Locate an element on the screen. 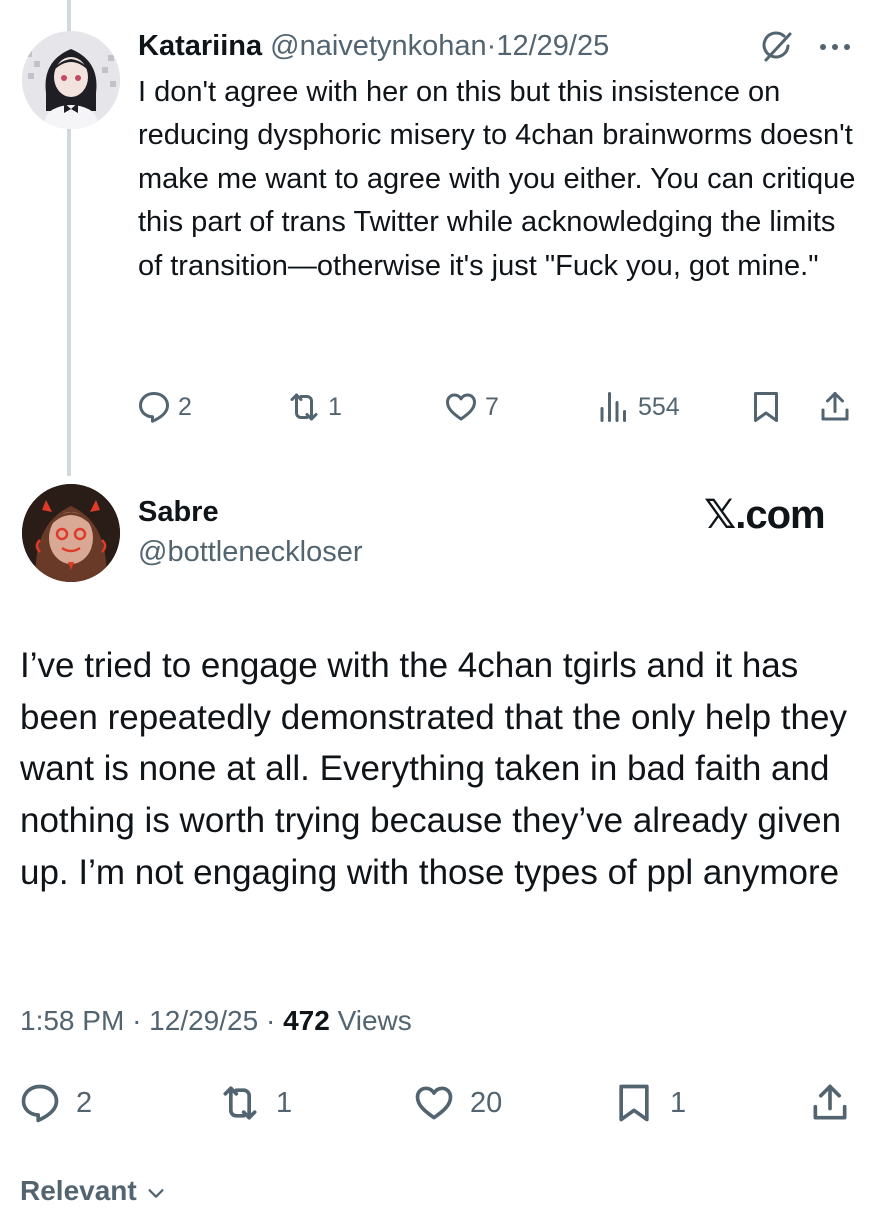 Image resolution: width=878 pixels, height=1207 pixels. views-count: 554 is located at coordinates (659, 406).